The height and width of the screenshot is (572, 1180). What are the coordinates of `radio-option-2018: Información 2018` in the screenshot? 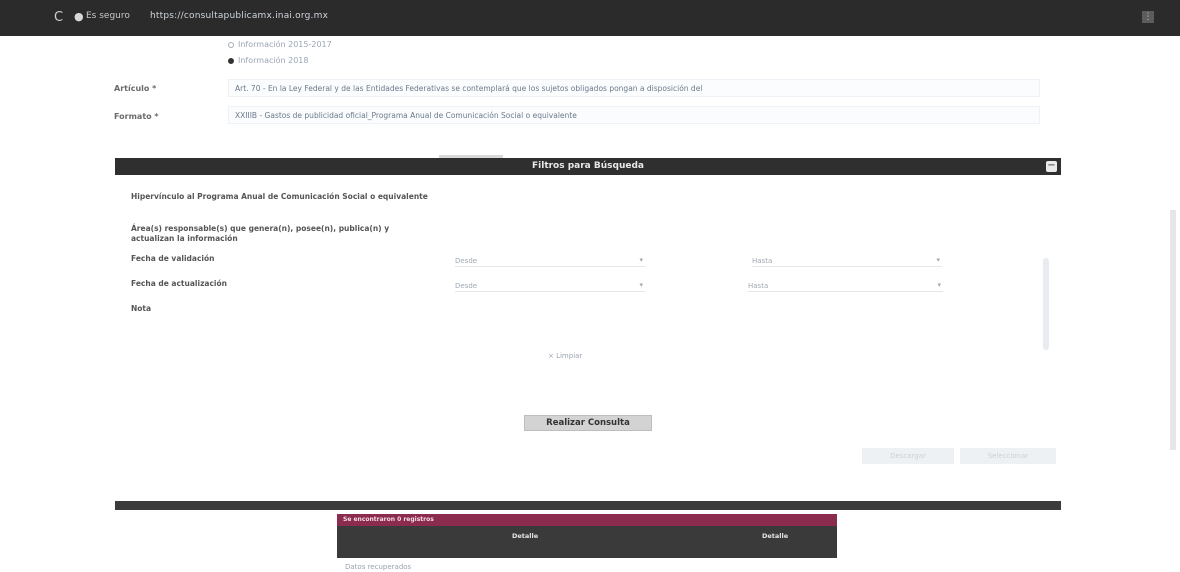 It's located at (268, 60).